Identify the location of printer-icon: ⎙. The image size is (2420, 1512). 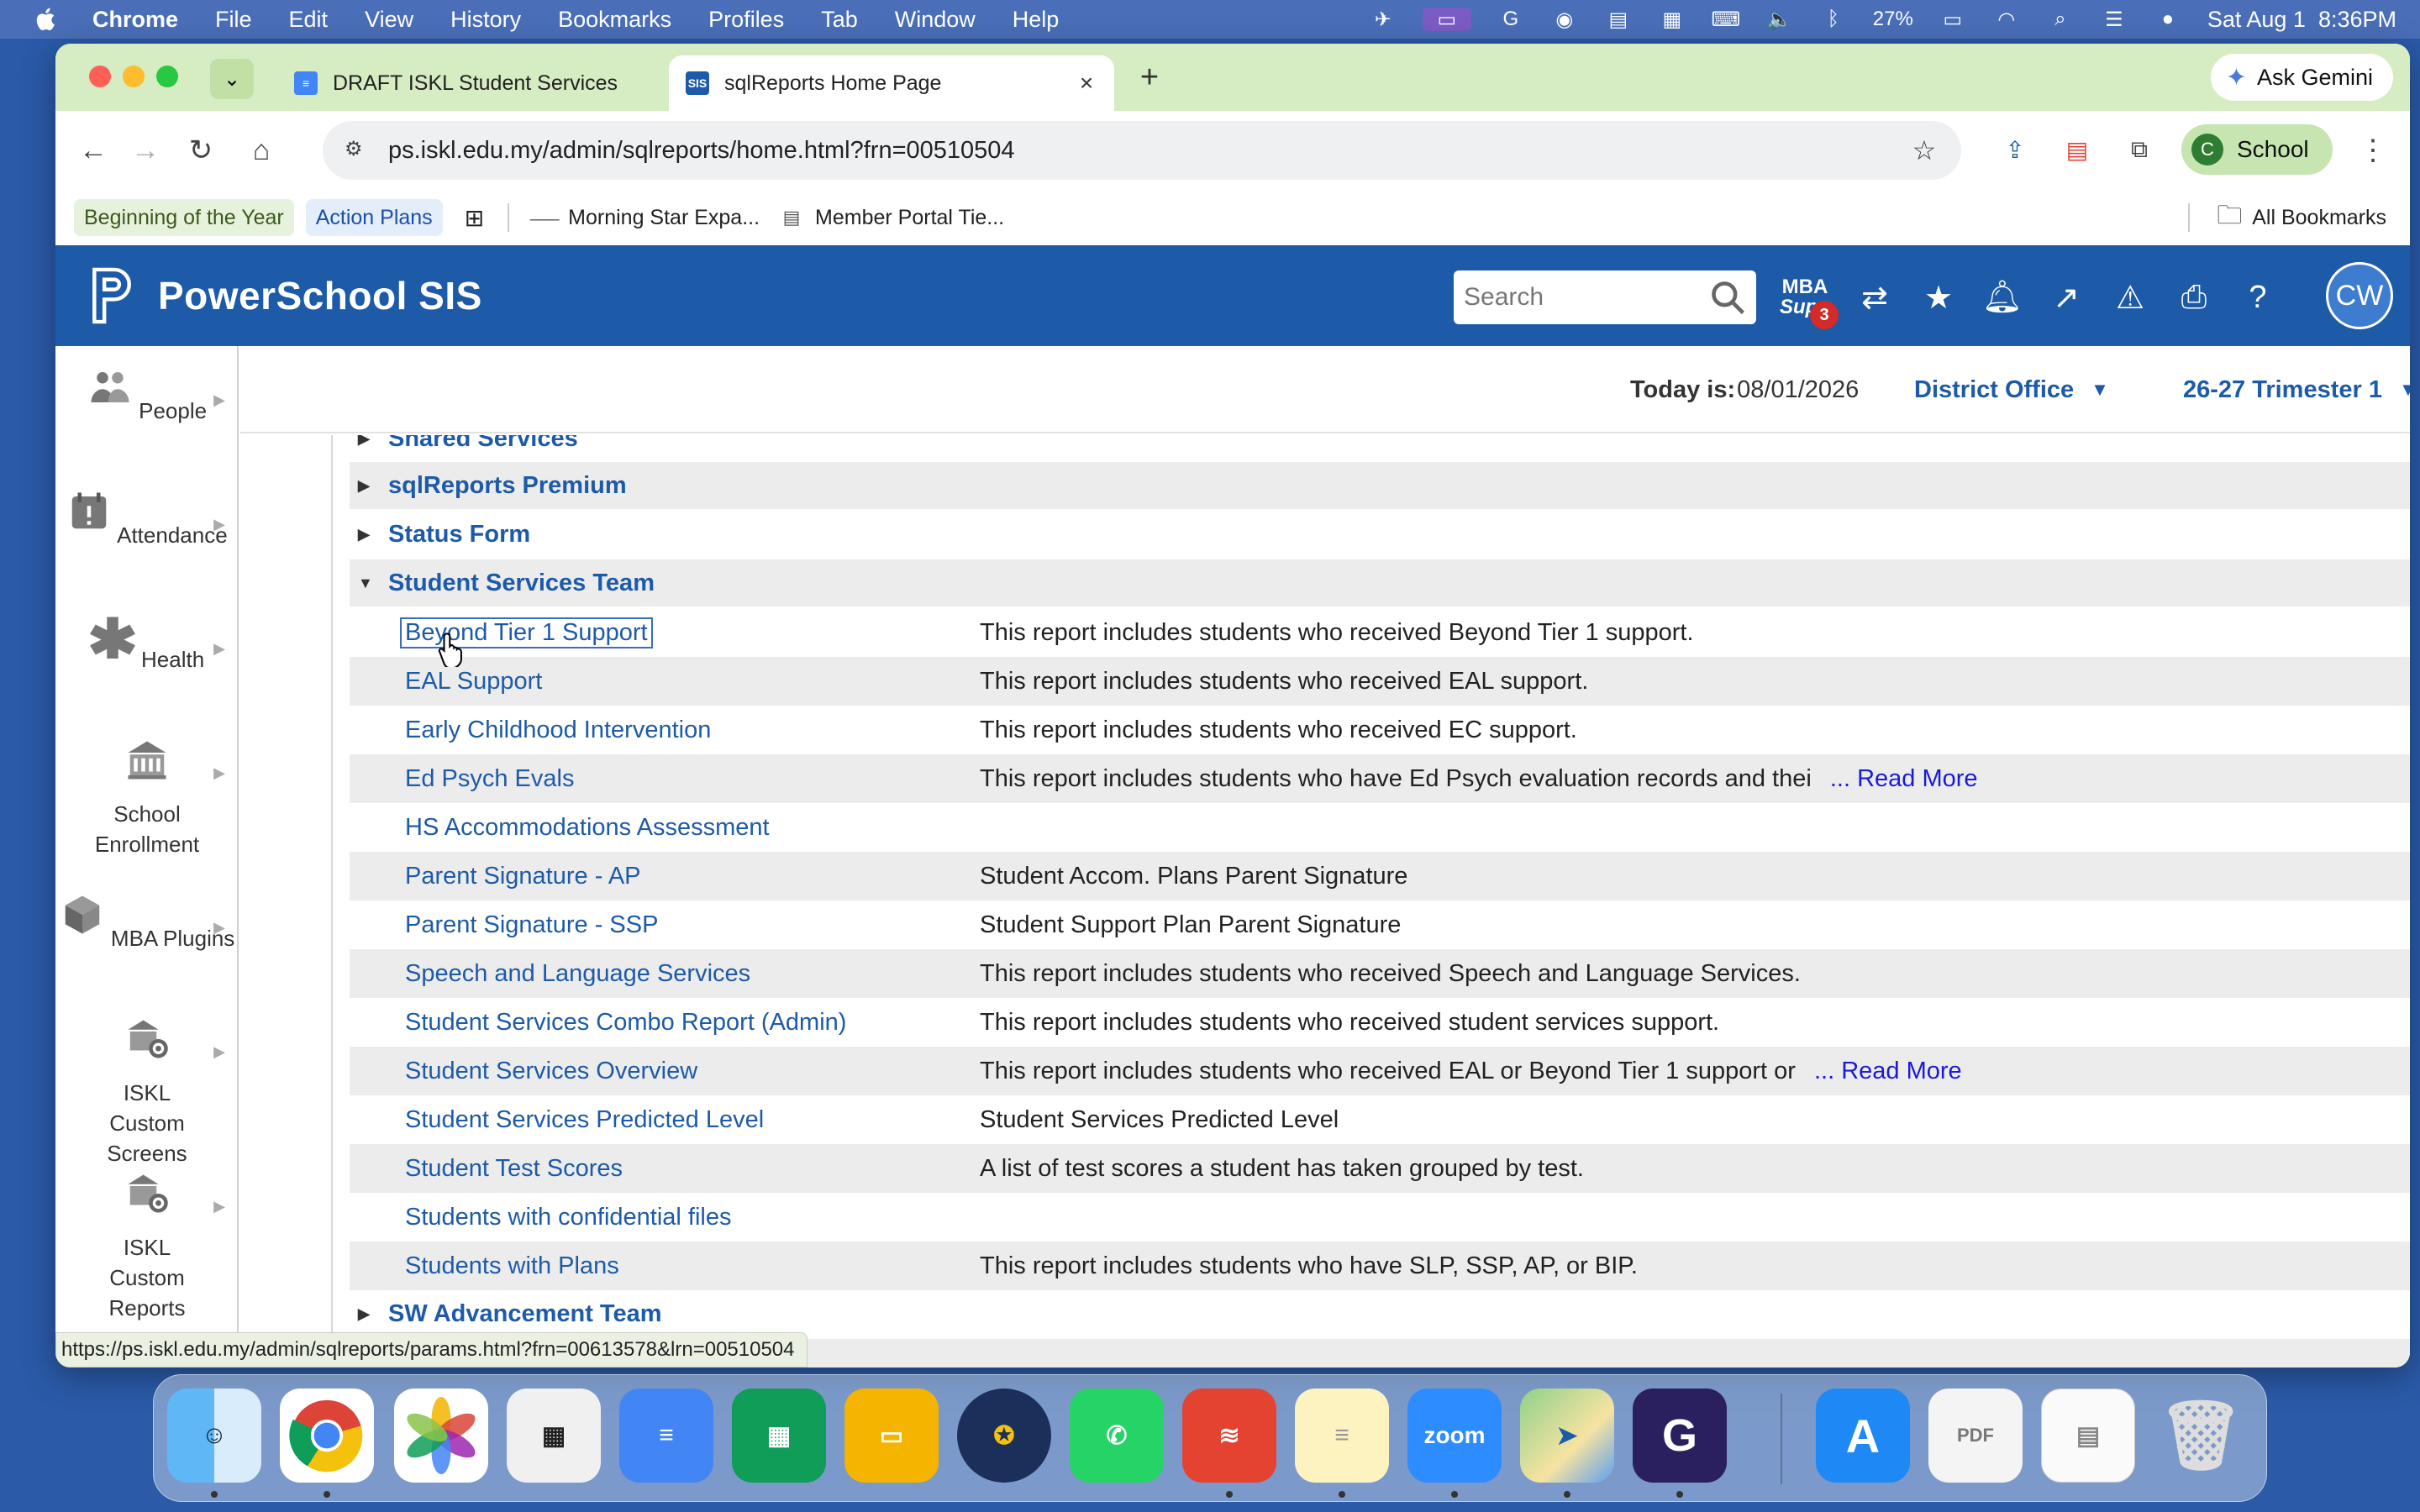
(2194, 297).